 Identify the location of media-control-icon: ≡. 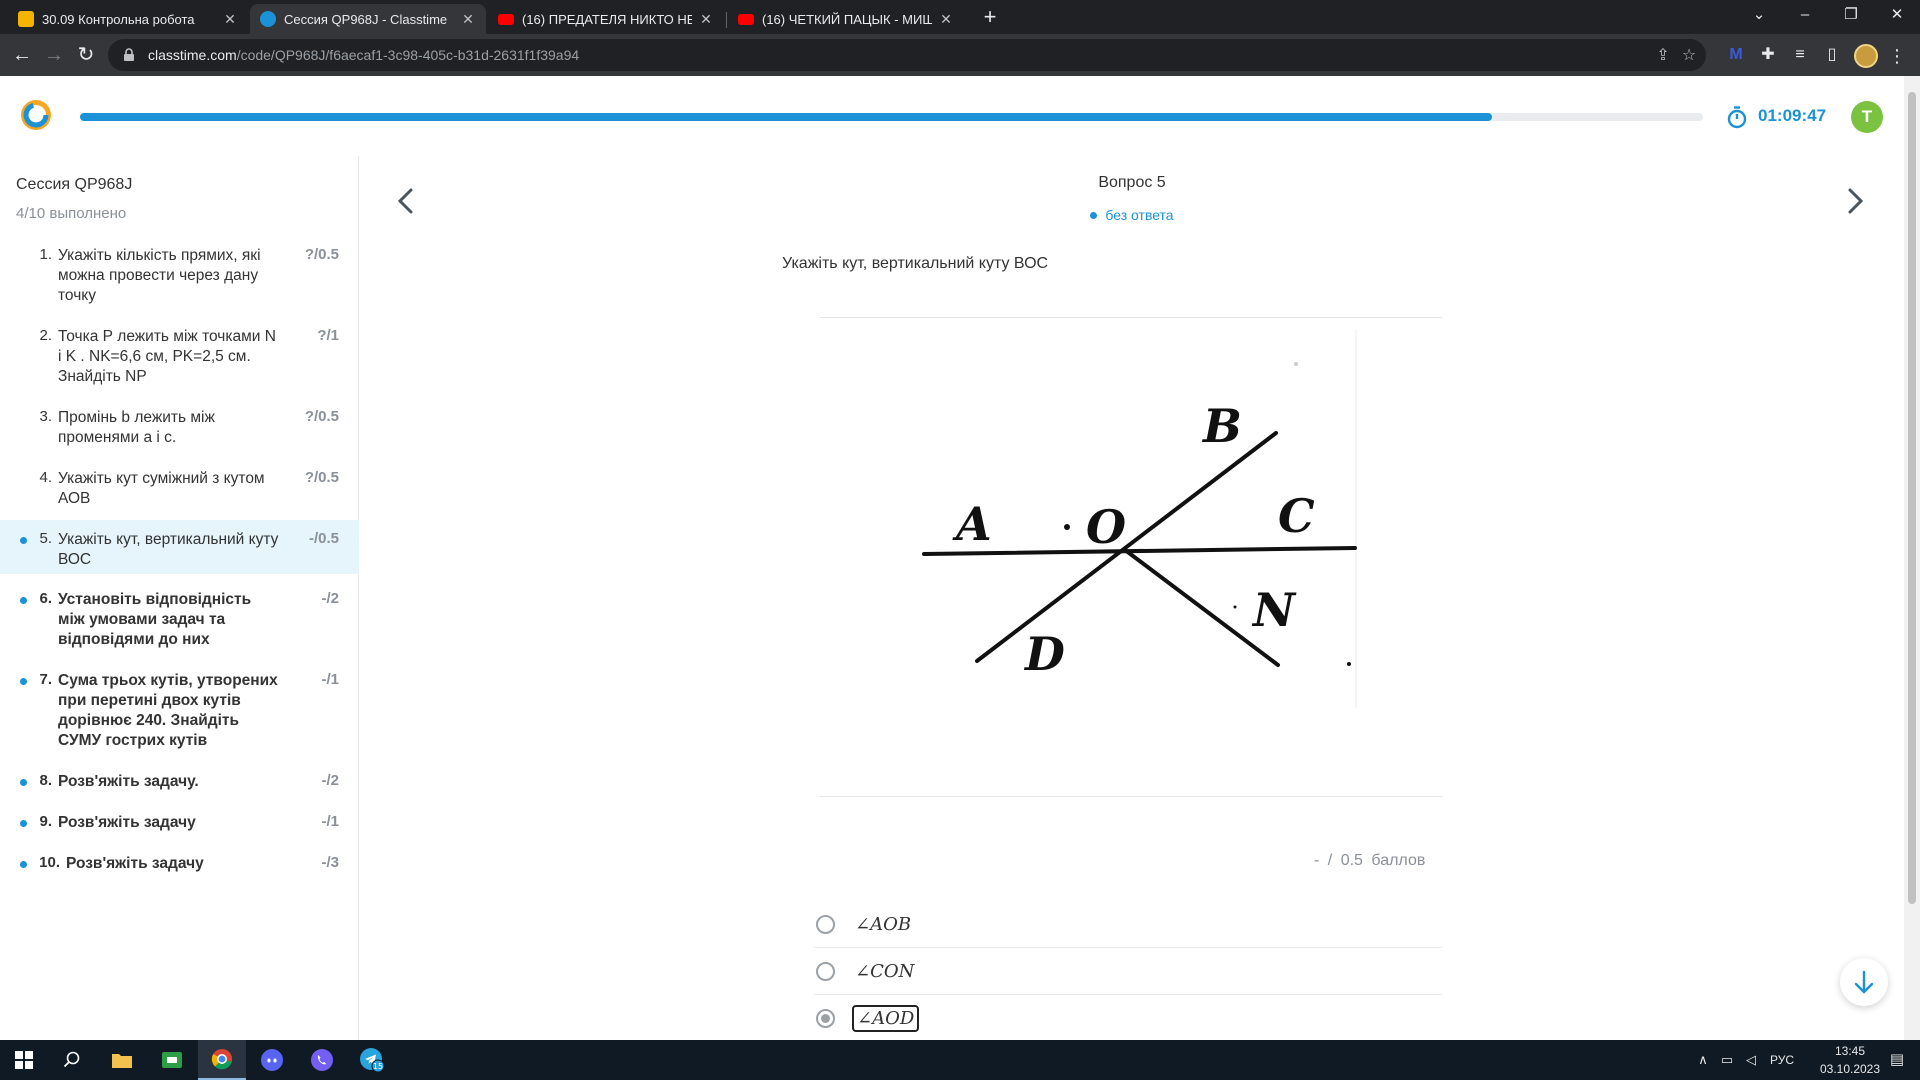
(1800, 55).